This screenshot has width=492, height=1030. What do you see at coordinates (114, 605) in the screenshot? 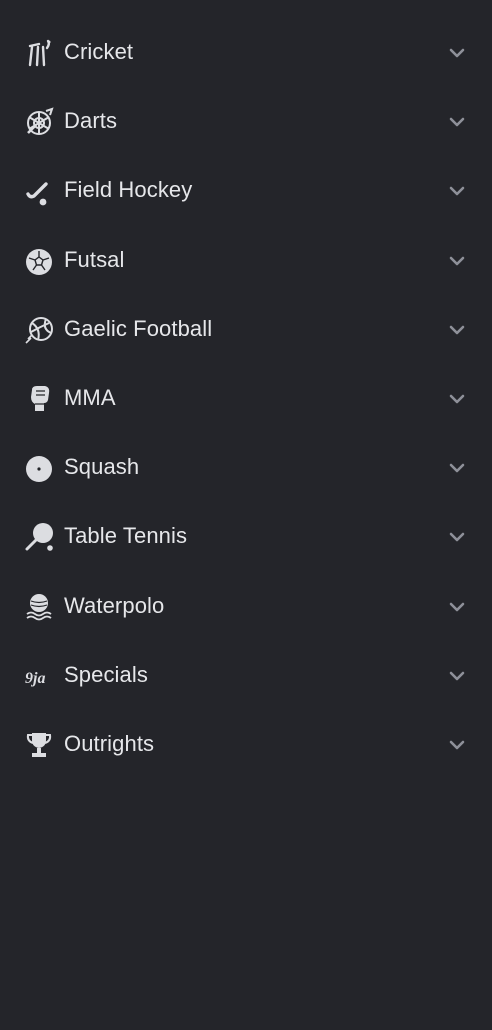
I see `menu-item-label: Waterpolo` at bounding box center [114, 605].